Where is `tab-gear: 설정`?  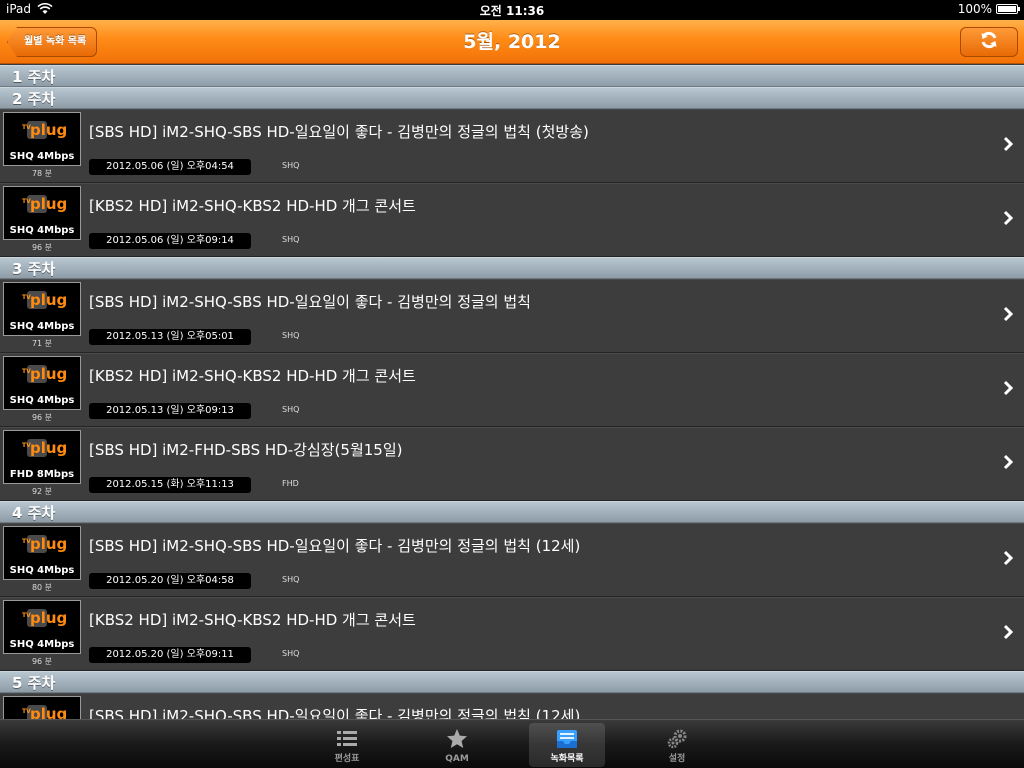
tab-gear: 설정 is located at coordinates (677, 745).